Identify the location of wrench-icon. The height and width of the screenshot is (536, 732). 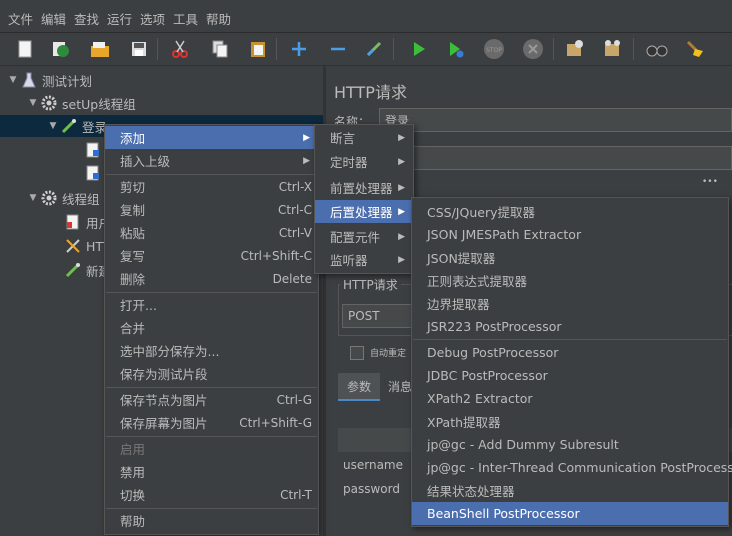
(73, 246).